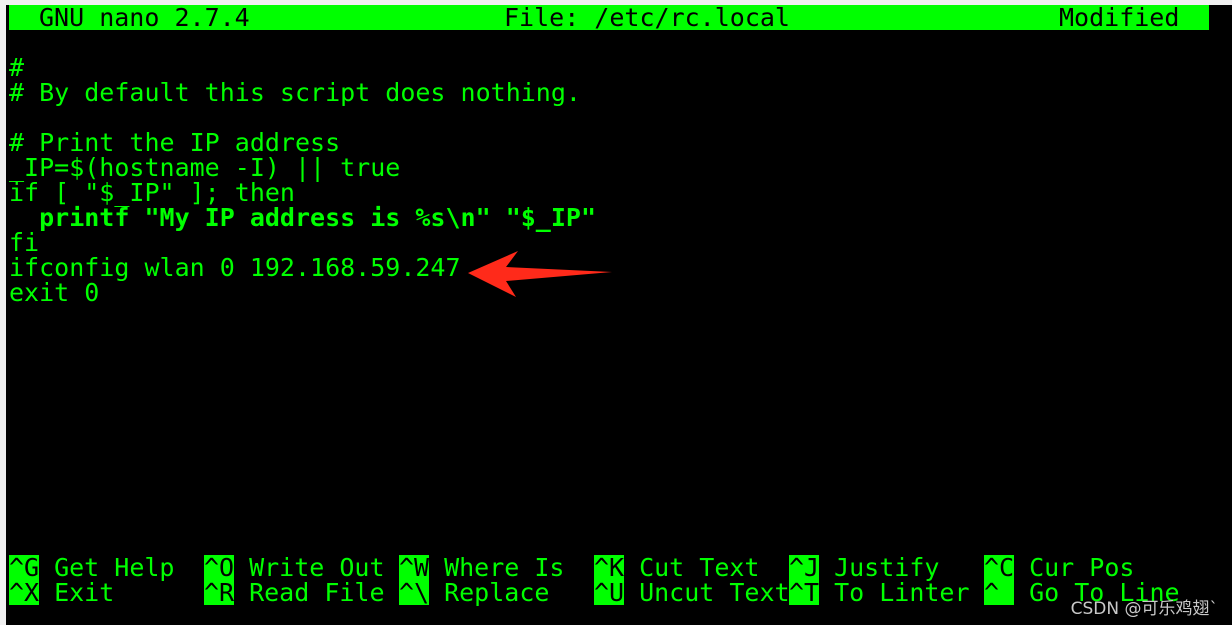 This screenshot has height=625, width=1232. Describe the element at coordinates (1119, 17) in the screenshot. I see `modified-status: Modified` at that location.